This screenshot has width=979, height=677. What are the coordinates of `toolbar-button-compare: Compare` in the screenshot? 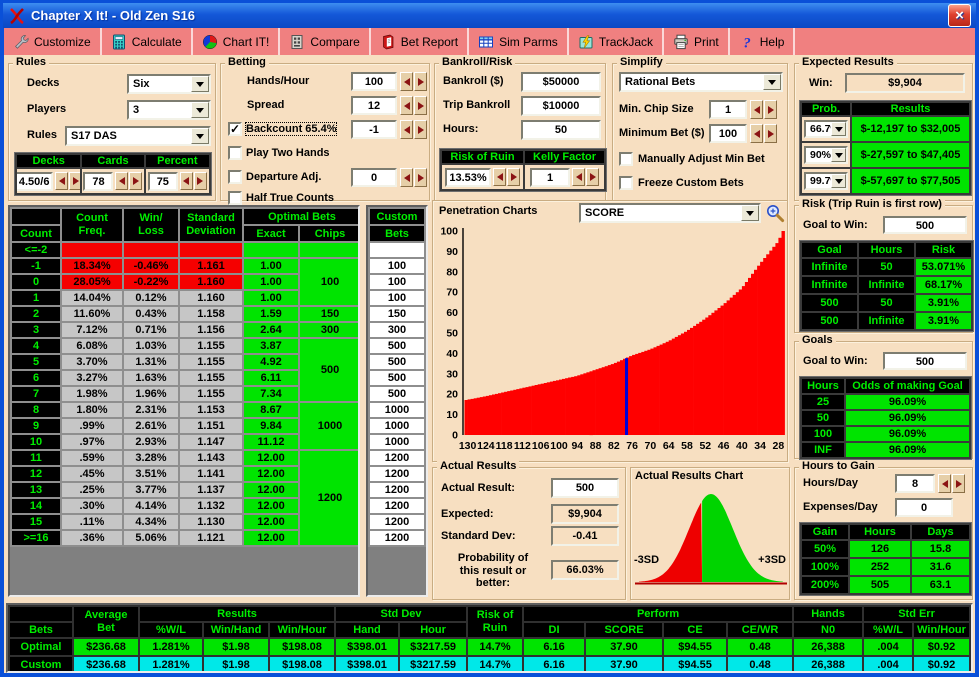 It's located at (325, 41).